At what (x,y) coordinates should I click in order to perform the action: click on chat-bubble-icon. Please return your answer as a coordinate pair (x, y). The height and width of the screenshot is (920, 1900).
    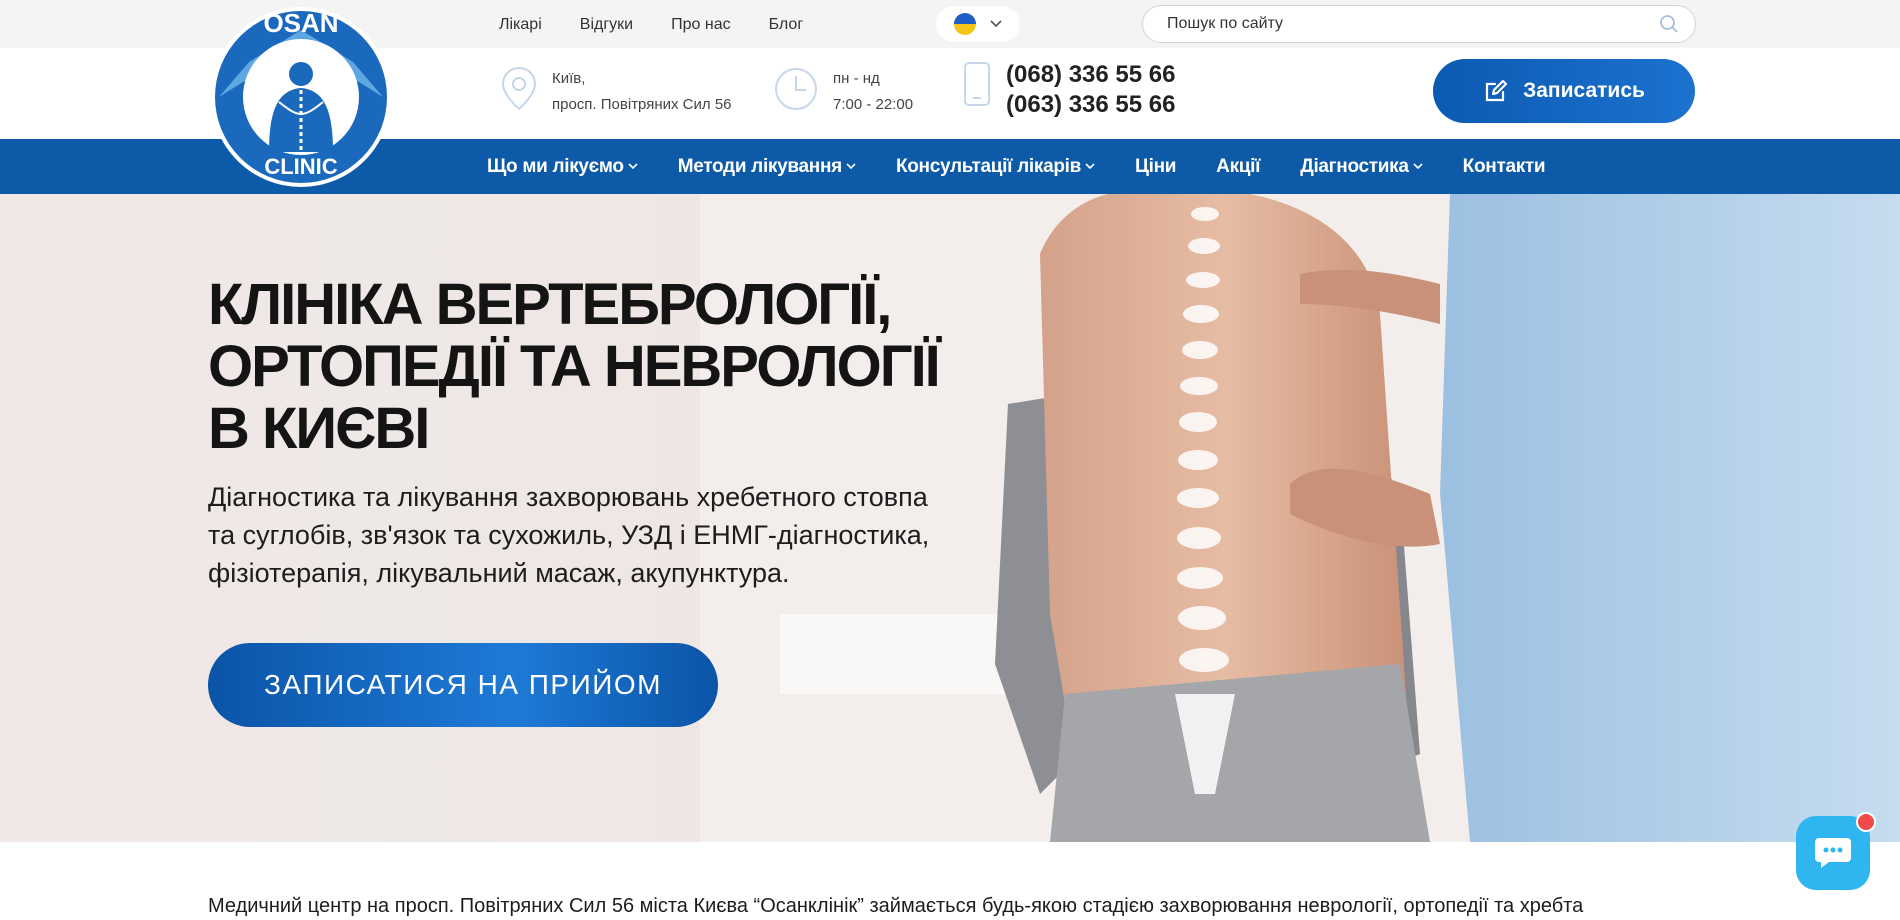
    Looking at the image, I should click on (1833, 853).